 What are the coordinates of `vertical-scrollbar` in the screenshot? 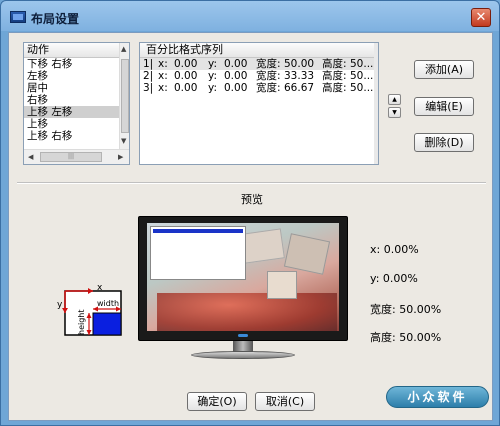 It's located at (376, 103).